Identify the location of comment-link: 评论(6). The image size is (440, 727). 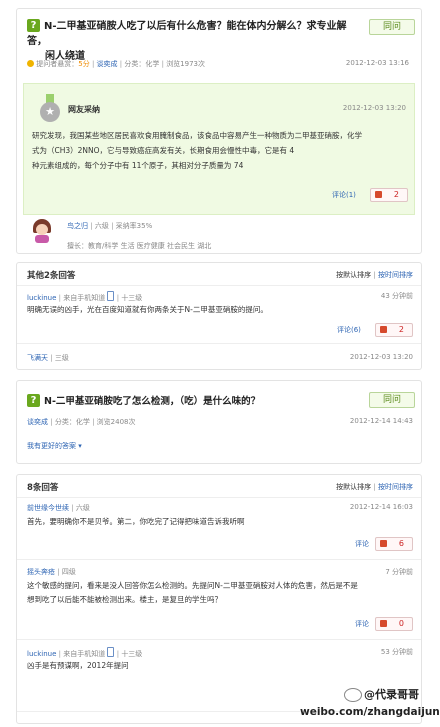
(349, 330).